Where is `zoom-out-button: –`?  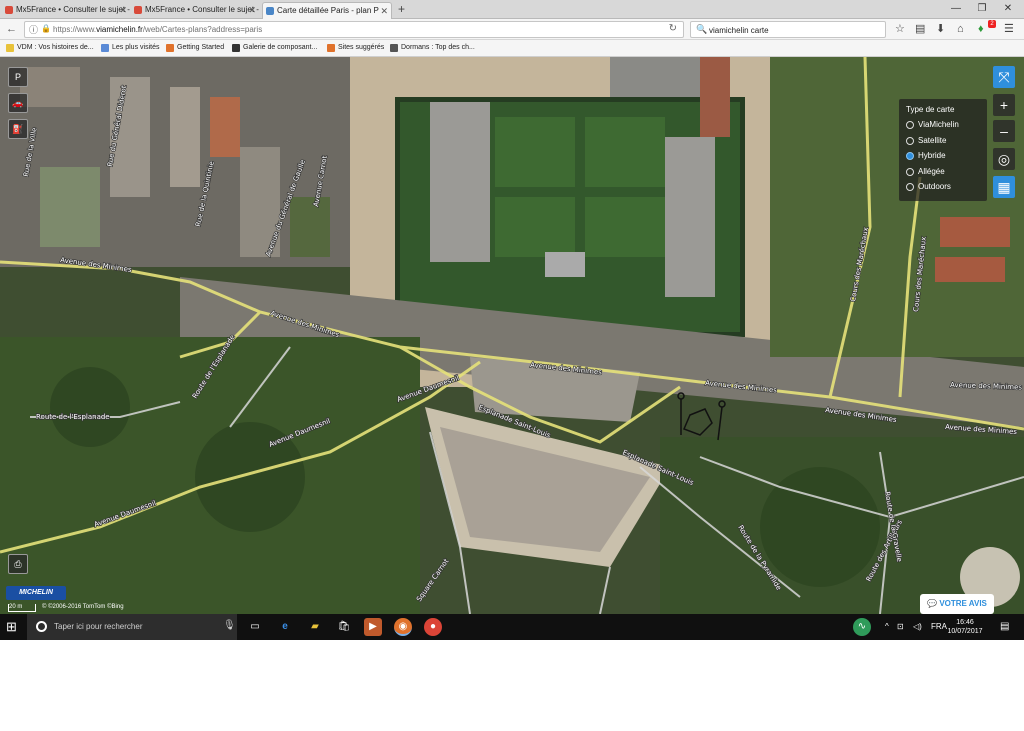 zoom-out-button: – is located at coordinates (1004, 131).